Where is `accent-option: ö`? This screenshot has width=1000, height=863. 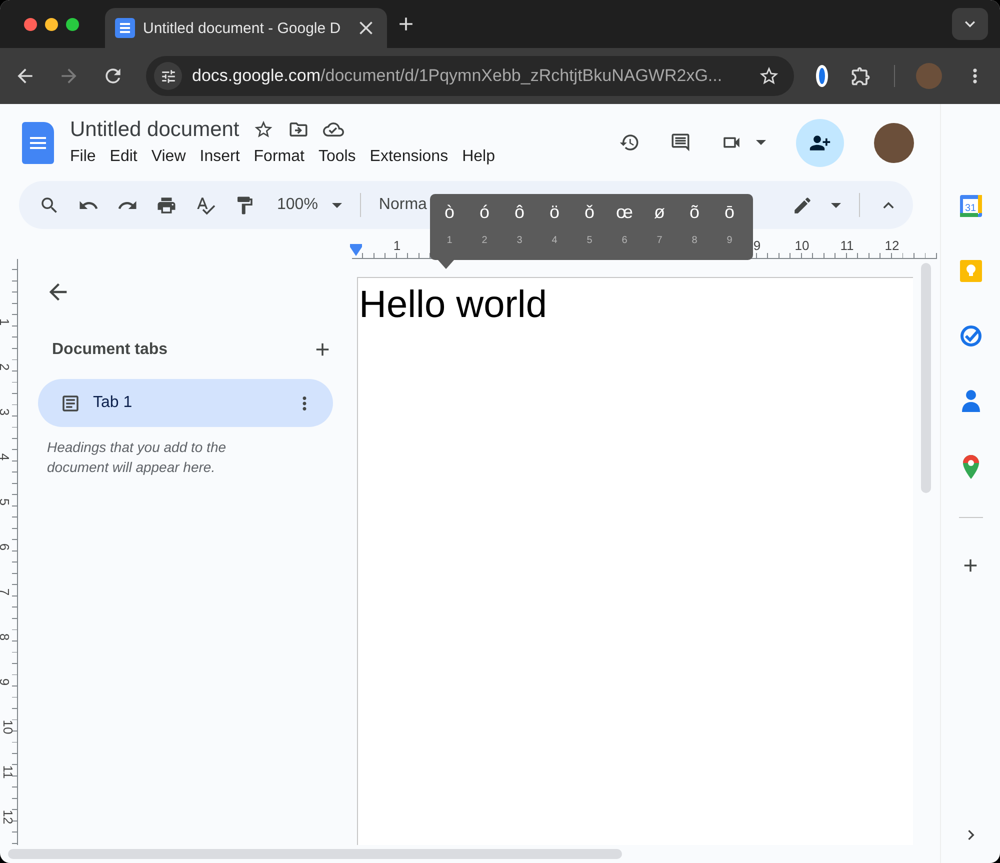 accent-option: ö is located at coordinates (554, 212).